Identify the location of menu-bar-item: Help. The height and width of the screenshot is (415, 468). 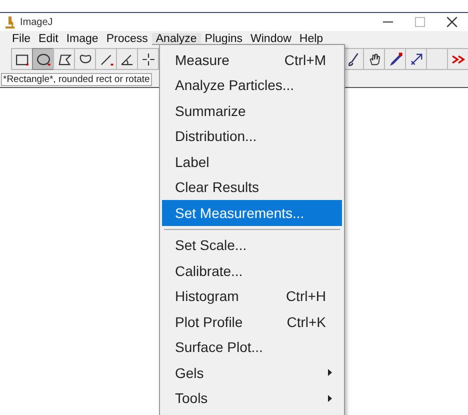
(311, 39).